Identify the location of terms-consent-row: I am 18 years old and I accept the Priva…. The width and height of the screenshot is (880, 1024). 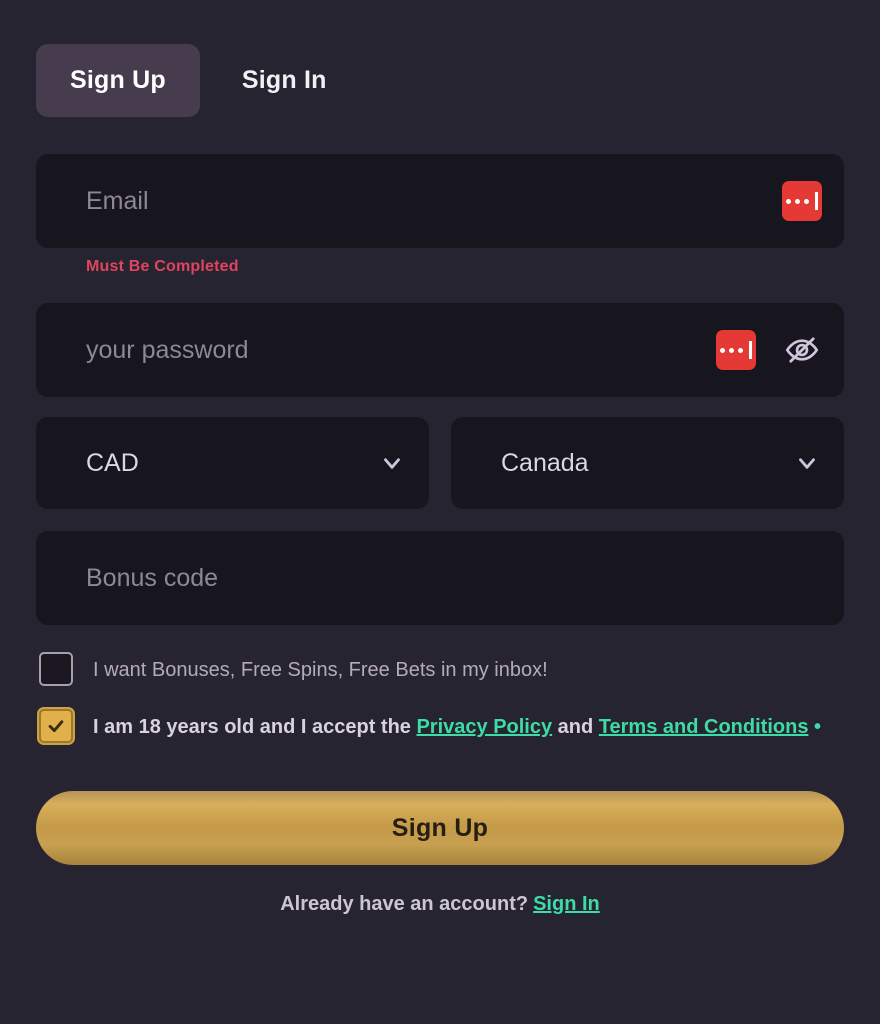
(440, 725).